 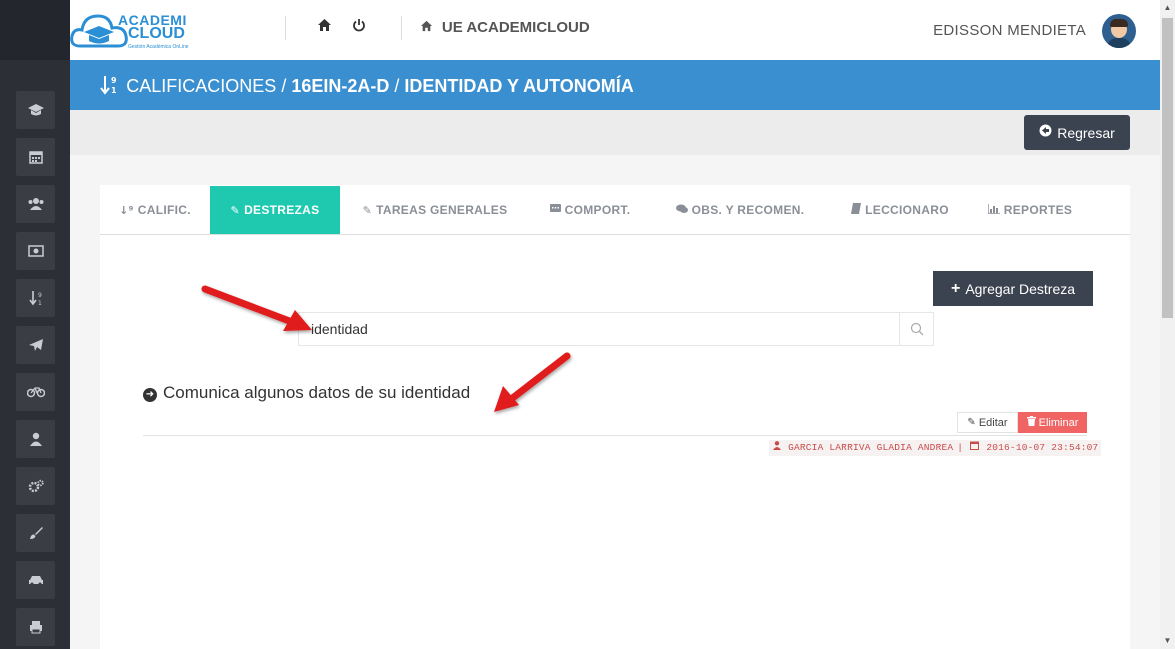 I want to click on bar-chart-icon, so click(x=993, y=210).